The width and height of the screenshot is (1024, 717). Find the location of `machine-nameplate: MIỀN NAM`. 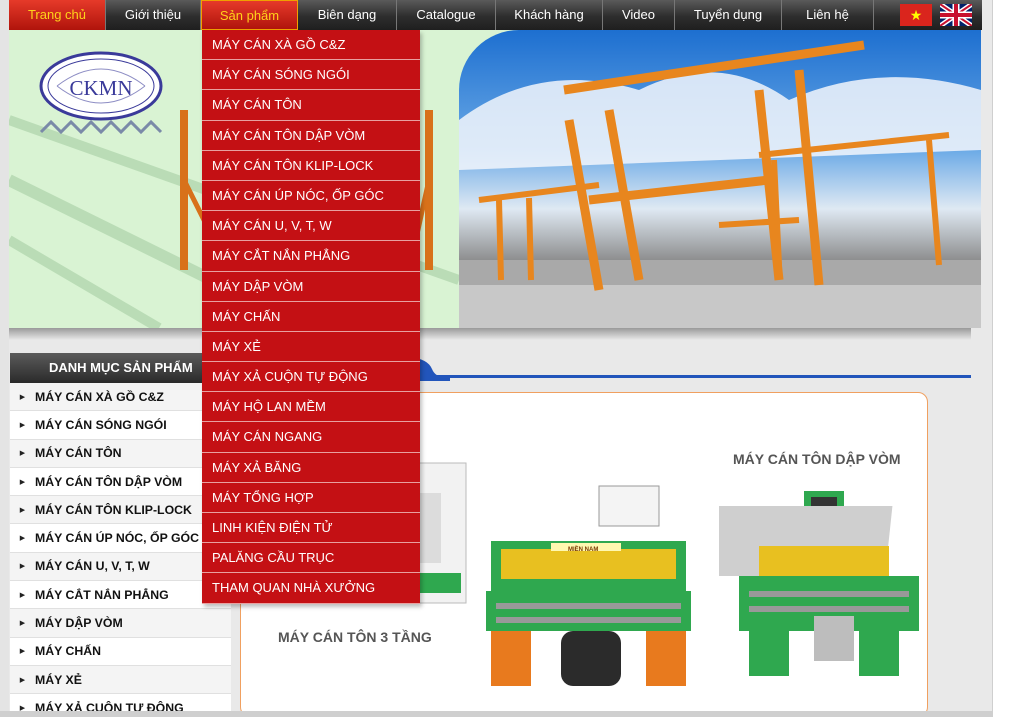

machine-nameplate: MIỀN NAM is located at coordinates (583, 550).